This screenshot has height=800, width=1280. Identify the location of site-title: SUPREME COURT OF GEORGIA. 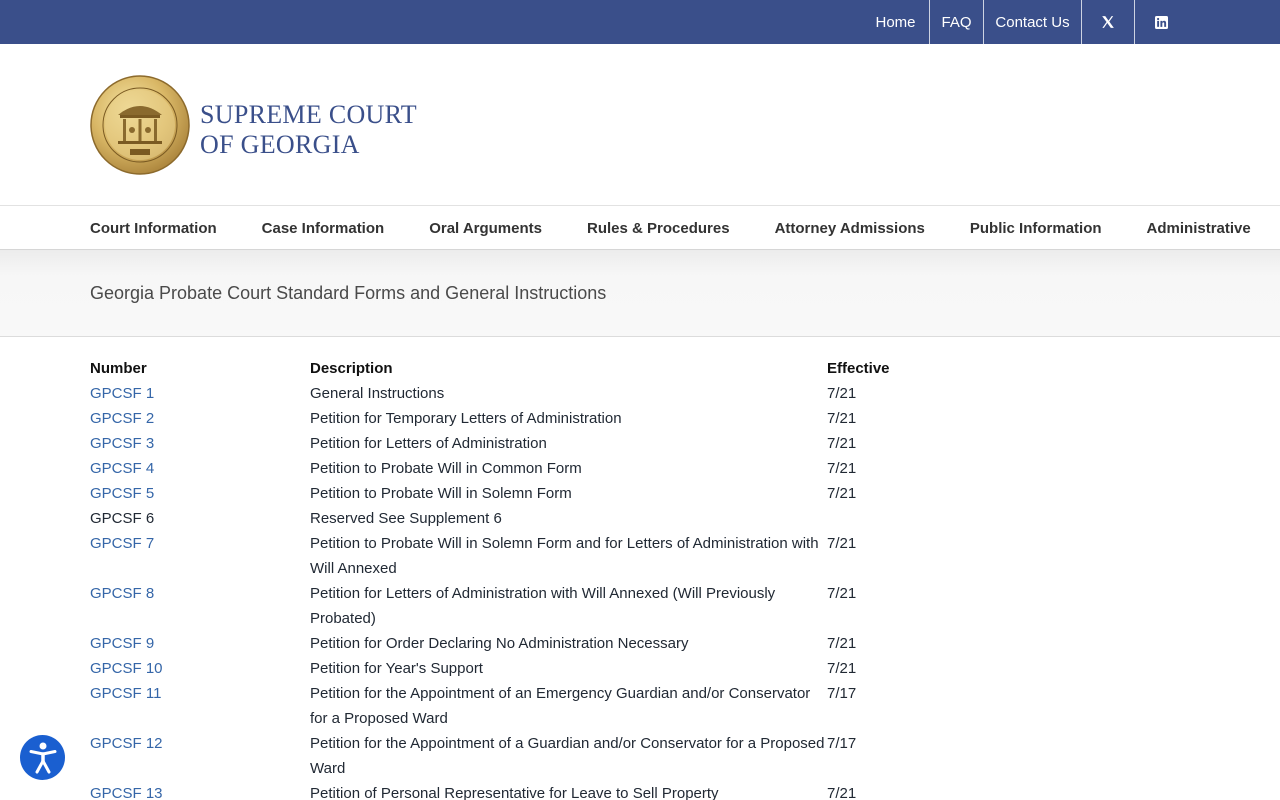
(308, 130).